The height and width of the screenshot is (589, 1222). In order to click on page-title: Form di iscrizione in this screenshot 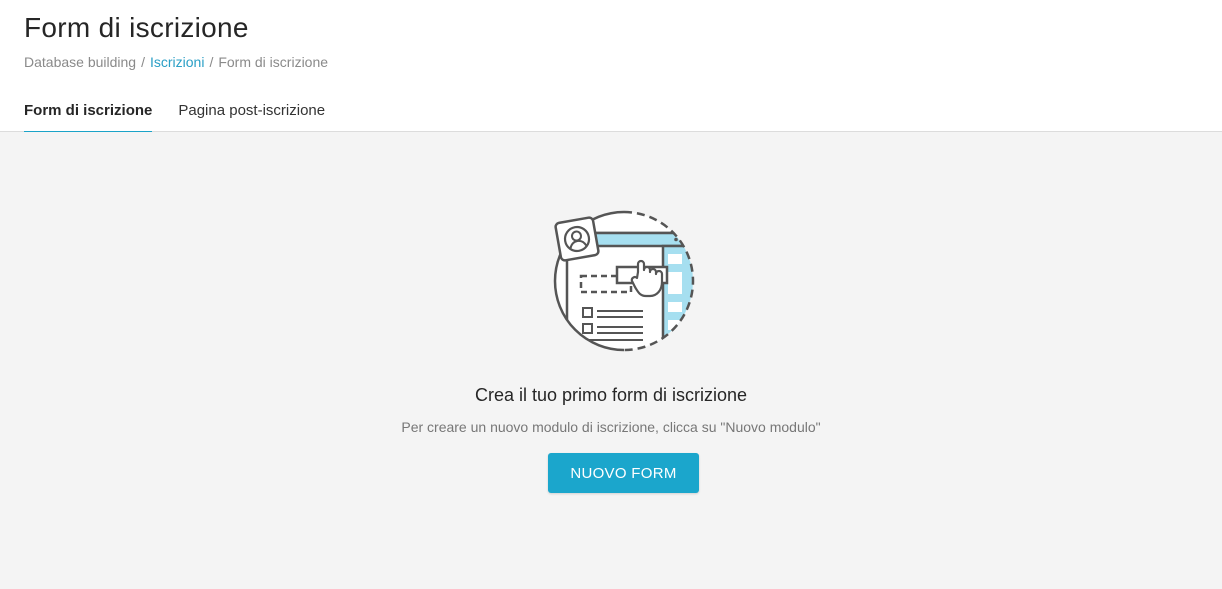, I will do `click(136, 27)`.